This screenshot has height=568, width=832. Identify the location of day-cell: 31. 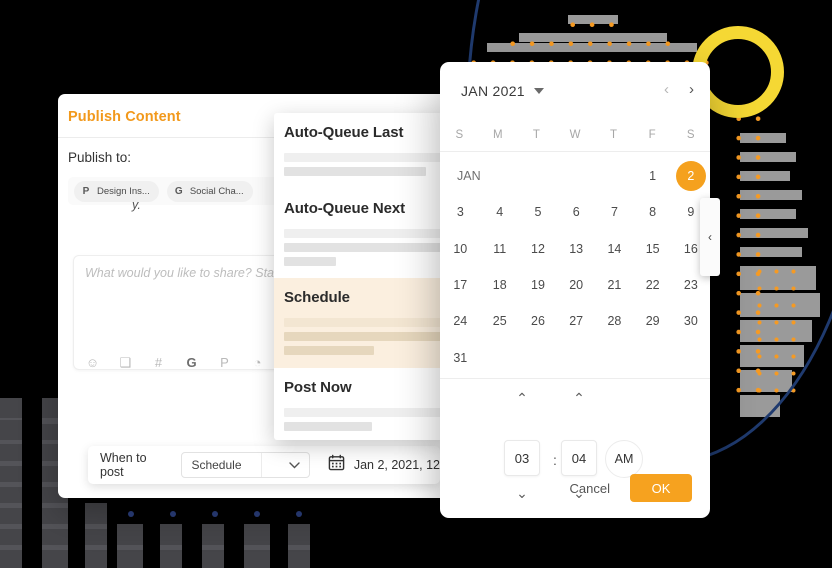
(460, 357).